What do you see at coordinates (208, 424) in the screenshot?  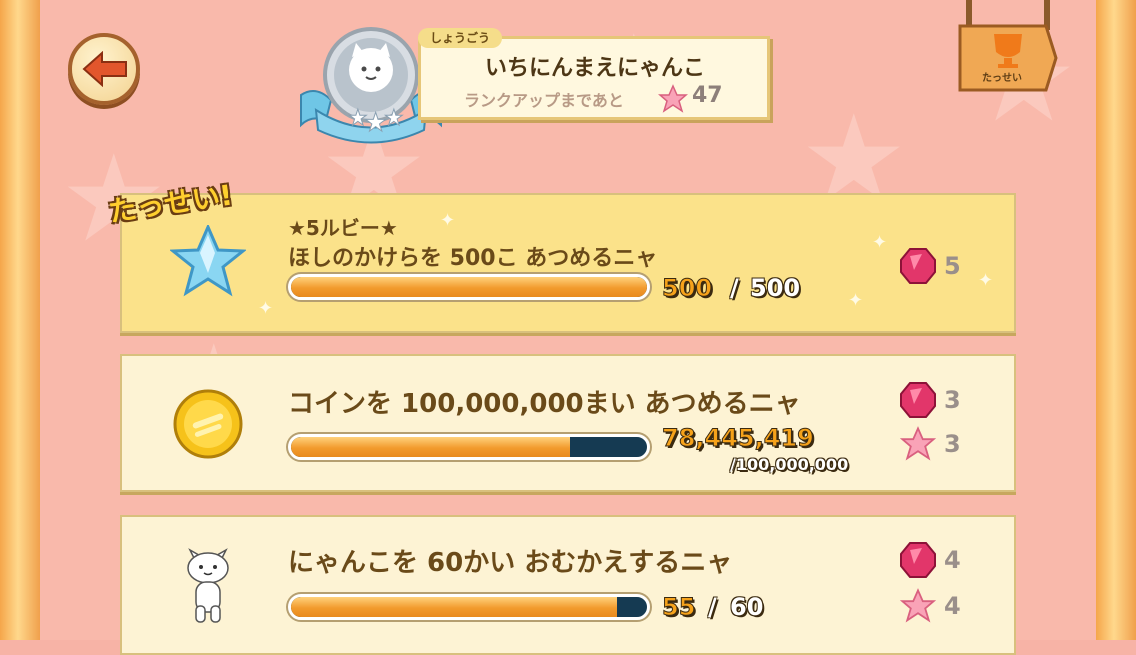 I see `gold-coin-icon` at bounding box center [208, 424].